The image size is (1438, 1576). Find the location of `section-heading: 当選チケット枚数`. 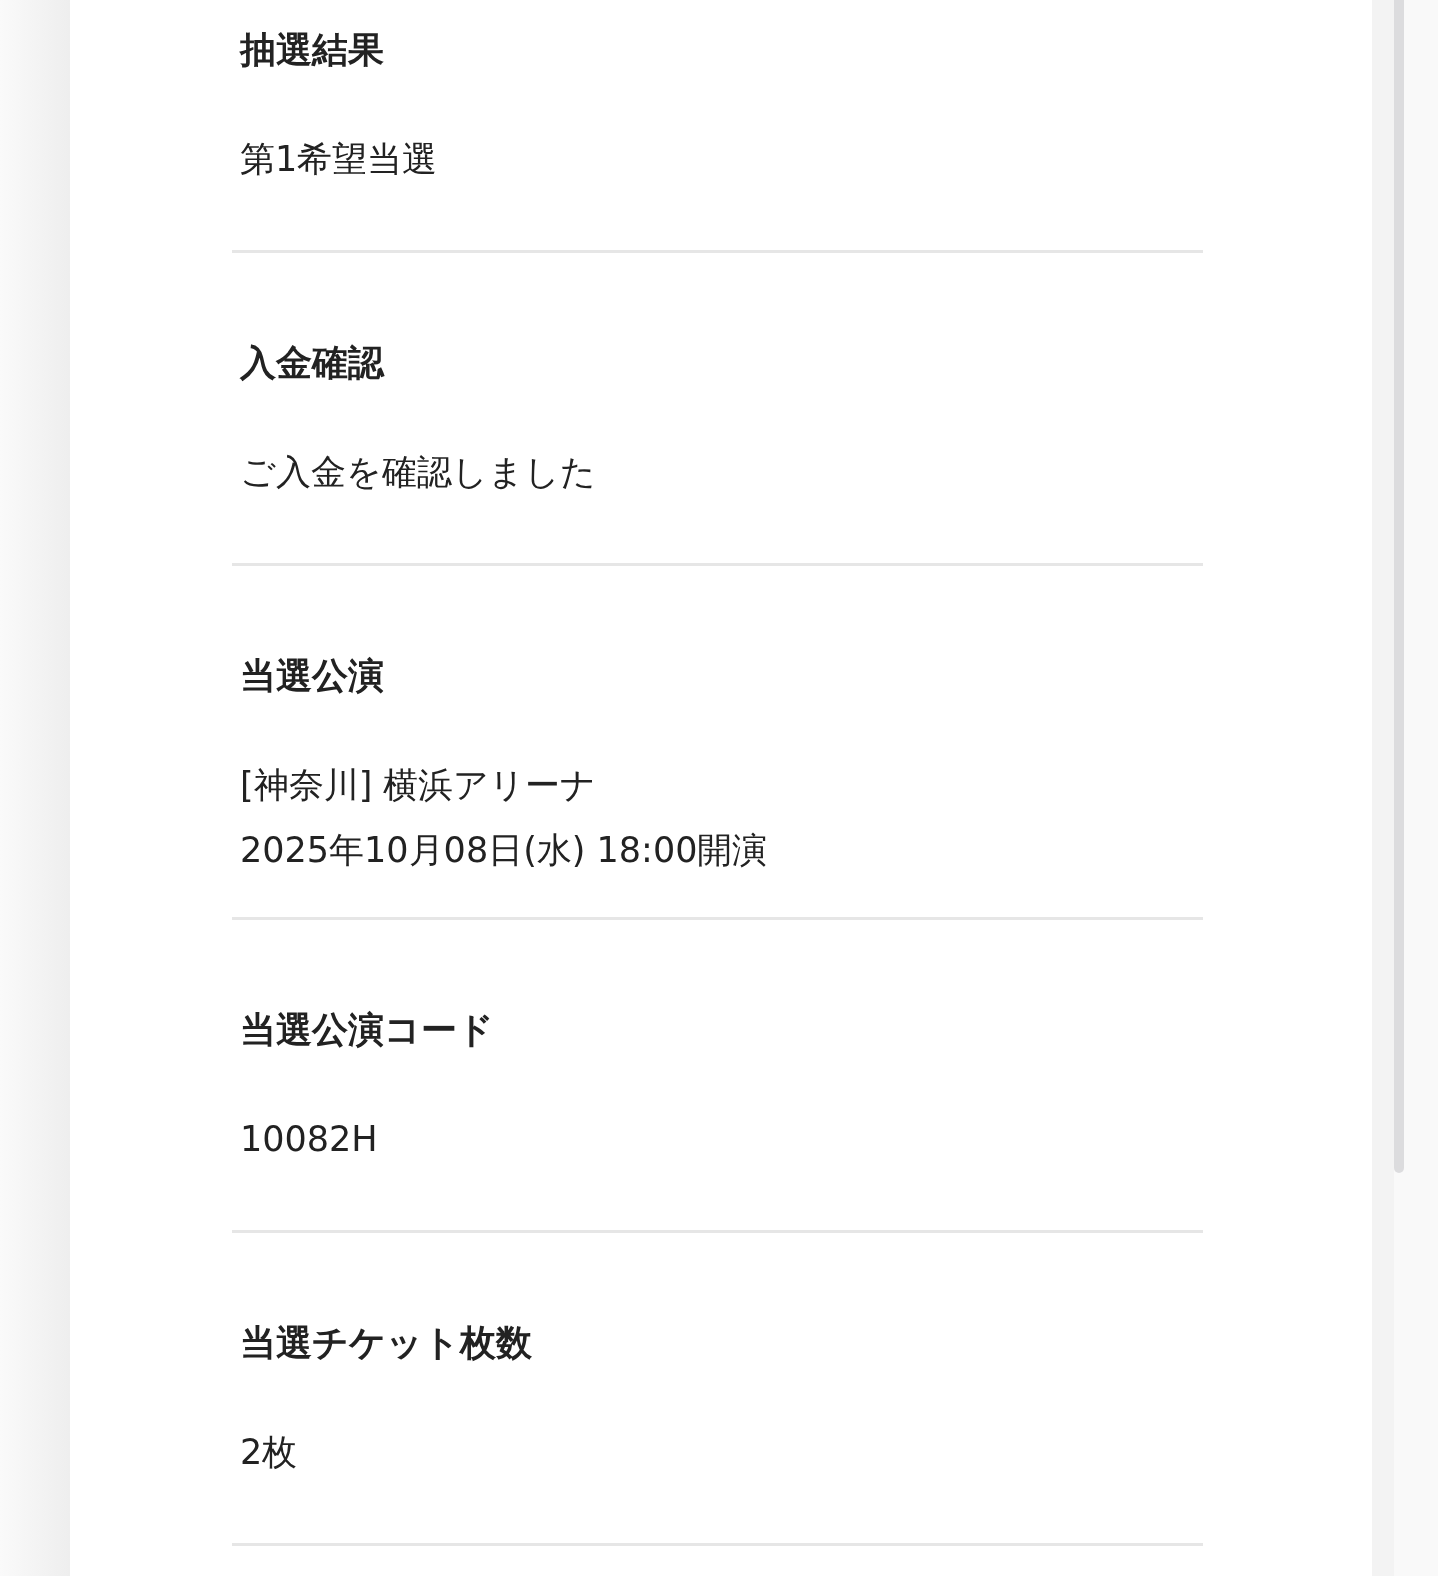

section-heading: 当選チケット枚数 is located at coordinates (386, 1343).